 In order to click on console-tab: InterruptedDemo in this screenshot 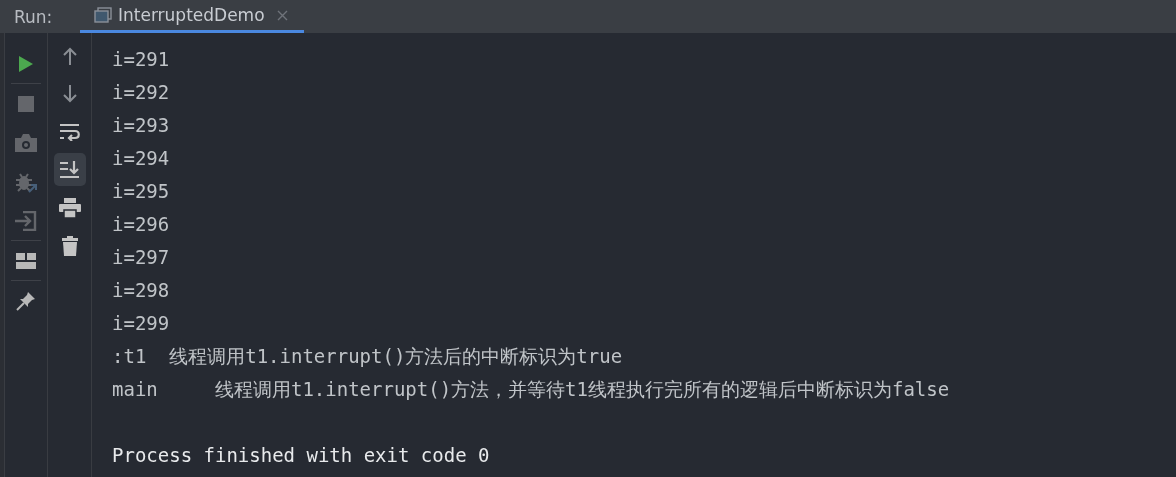, I will do `click(192, 16)`.